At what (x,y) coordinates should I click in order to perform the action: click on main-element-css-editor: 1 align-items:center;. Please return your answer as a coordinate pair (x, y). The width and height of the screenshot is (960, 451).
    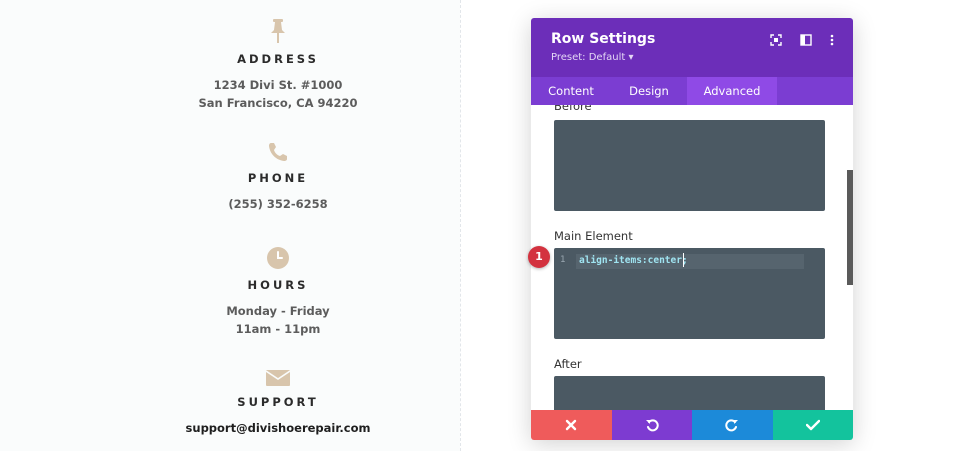
    Looking at the image, I should click on (689, 293).